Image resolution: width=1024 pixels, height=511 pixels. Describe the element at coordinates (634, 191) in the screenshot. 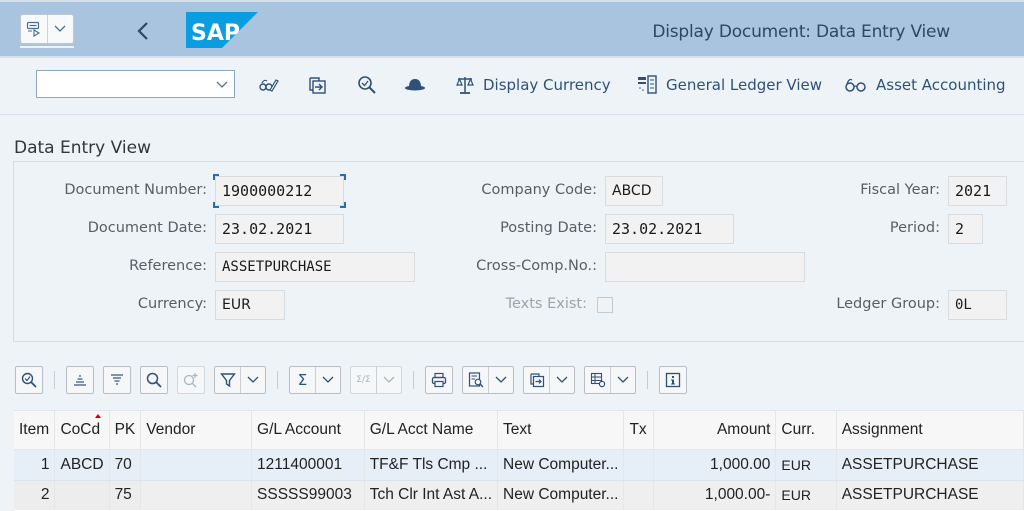

I see `company-code-field: ABCD` at that location.